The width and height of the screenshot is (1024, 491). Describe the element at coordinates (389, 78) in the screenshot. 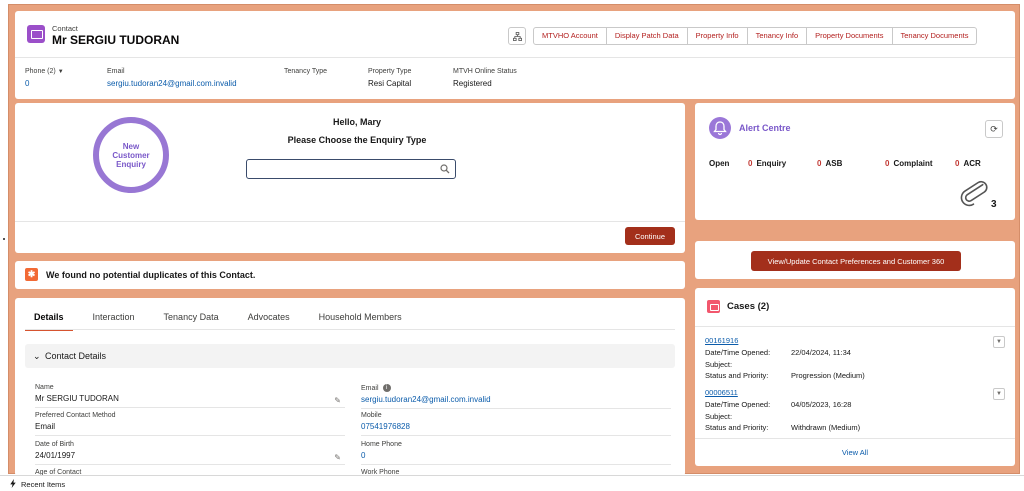

I see `property-type-field: Property Type Resi Capital` at that location.